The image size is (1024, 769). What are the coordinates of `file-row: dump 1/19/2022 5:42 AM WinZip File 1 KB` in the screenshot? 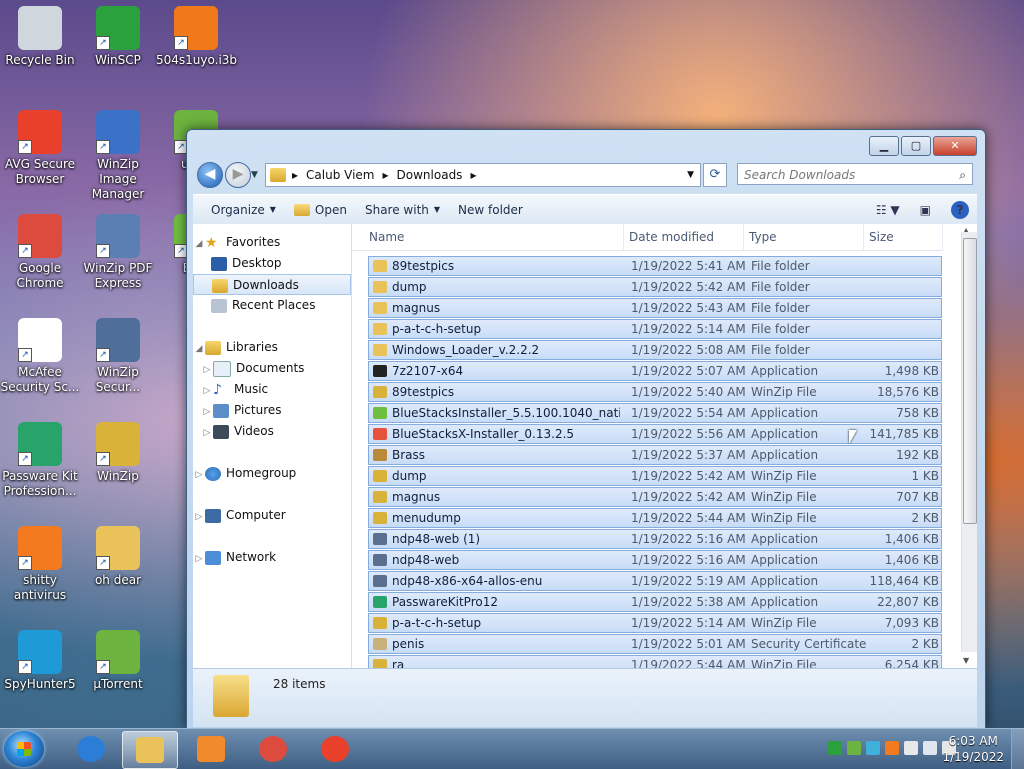 It's located at (655, 476).